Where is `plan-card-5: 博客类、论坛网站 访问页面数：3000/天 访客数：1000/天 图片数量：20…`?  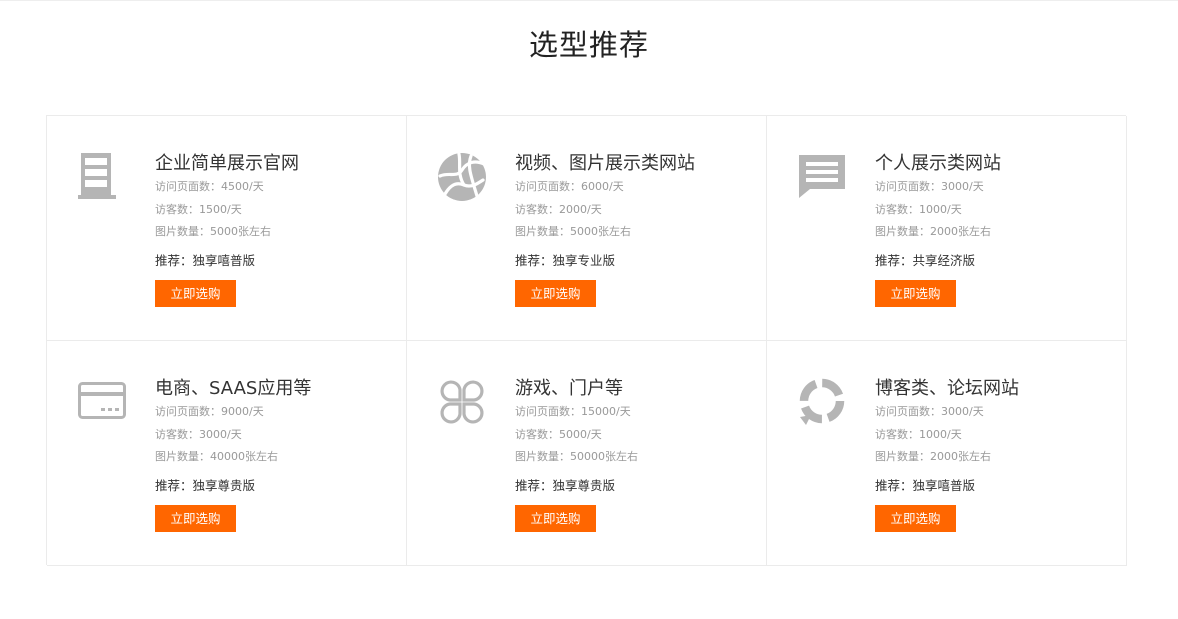 plan-card-5: 博客类、论坛网站 访问页面数：3000/天 访客数：1000/天 图片数量：20… is located at coordinates (947, 453).